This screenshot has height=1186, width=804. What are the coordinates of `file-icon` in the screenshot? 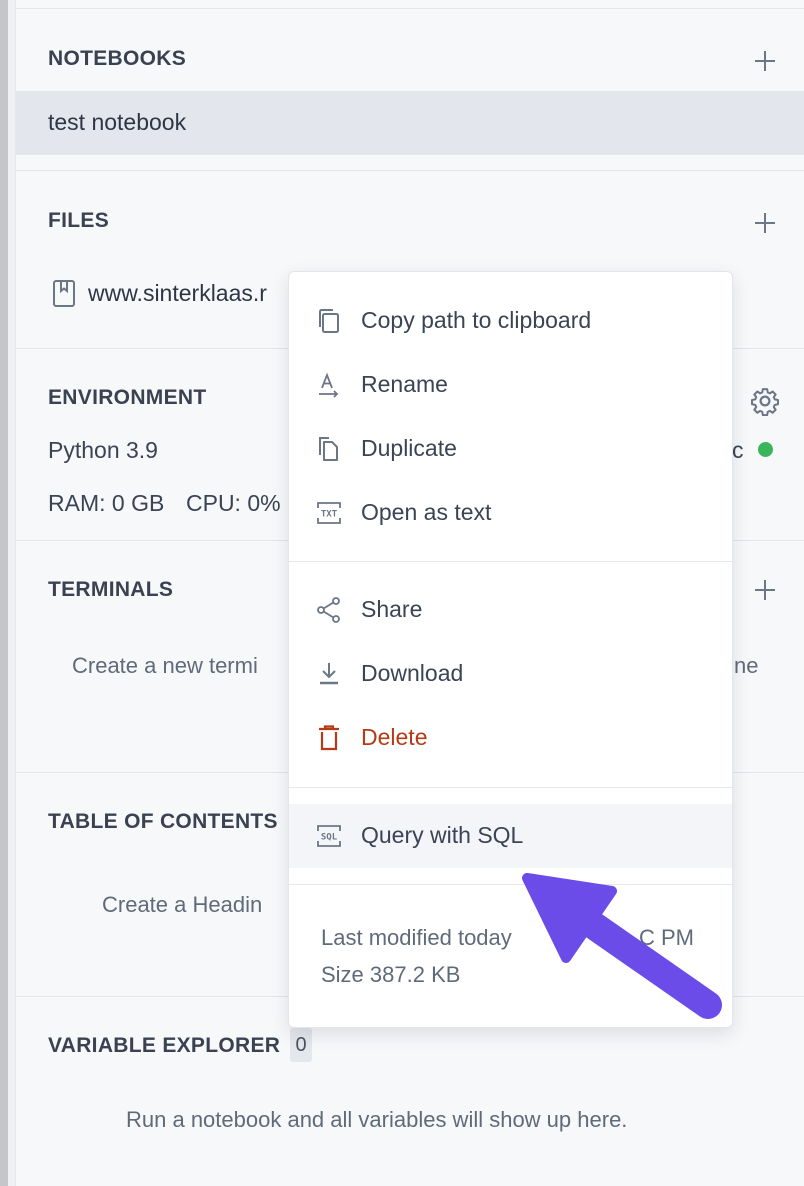 It's located at (64, 293).